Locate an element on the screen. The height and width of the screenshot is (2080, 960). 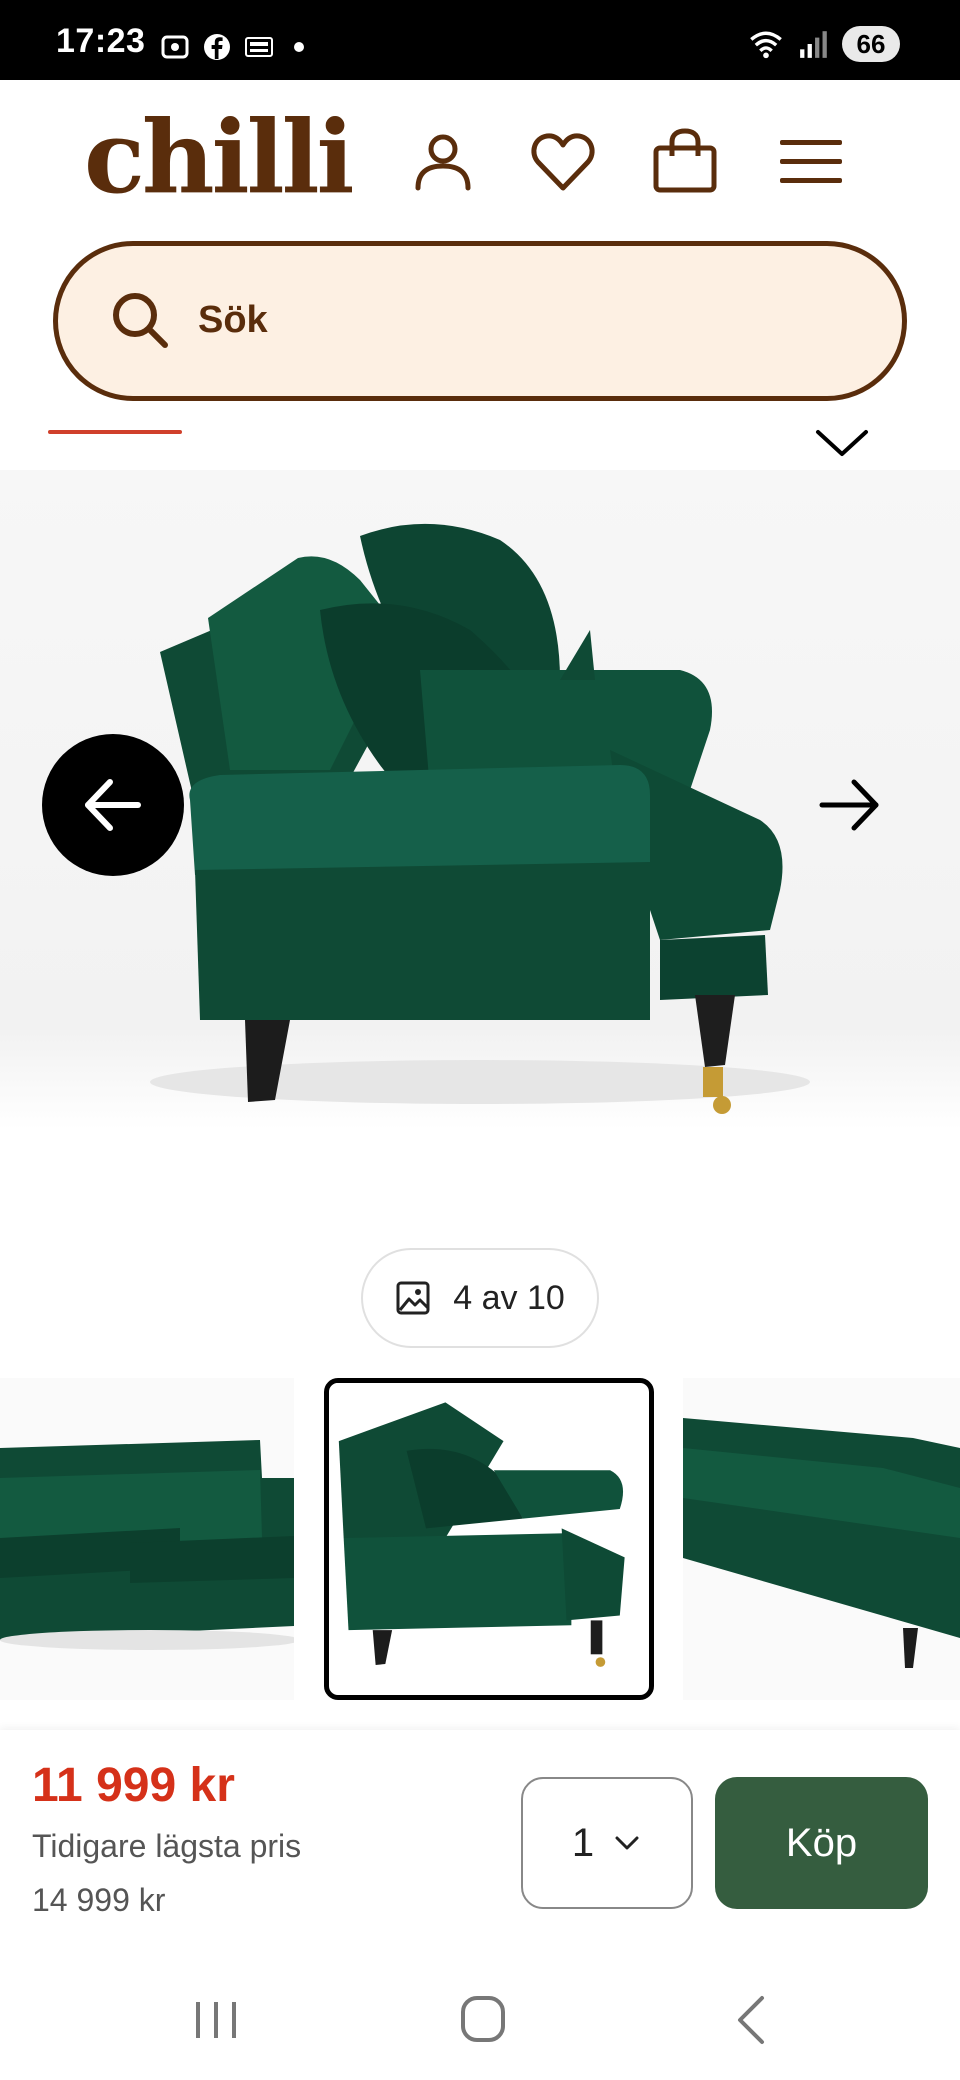
next-image-button is located at coordinates (851, 805).